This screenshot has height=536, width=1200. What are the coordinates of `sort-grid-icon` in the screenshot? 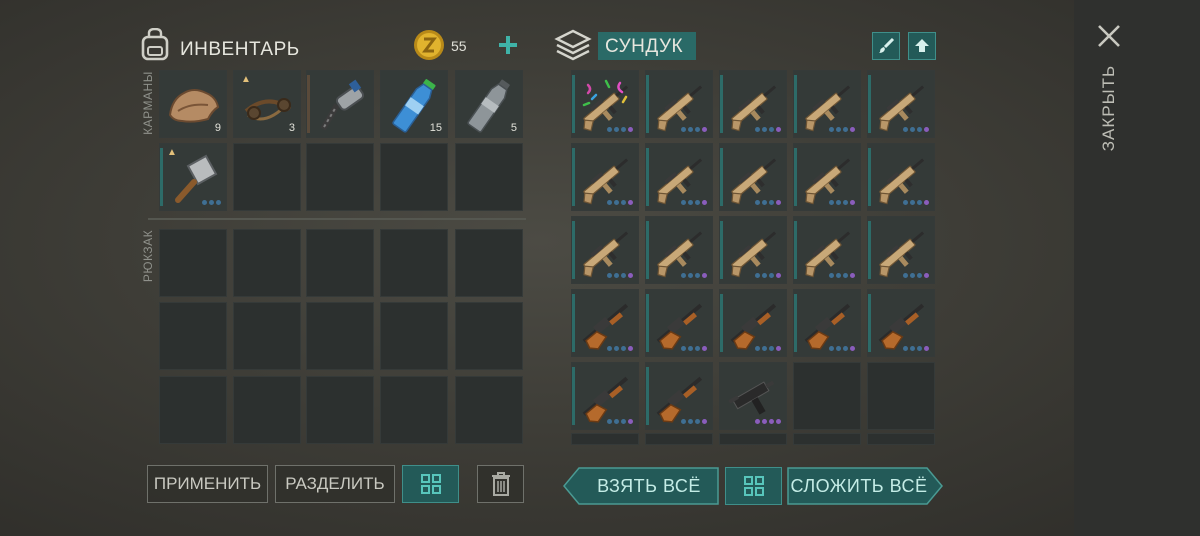 It's located at (753, 486).